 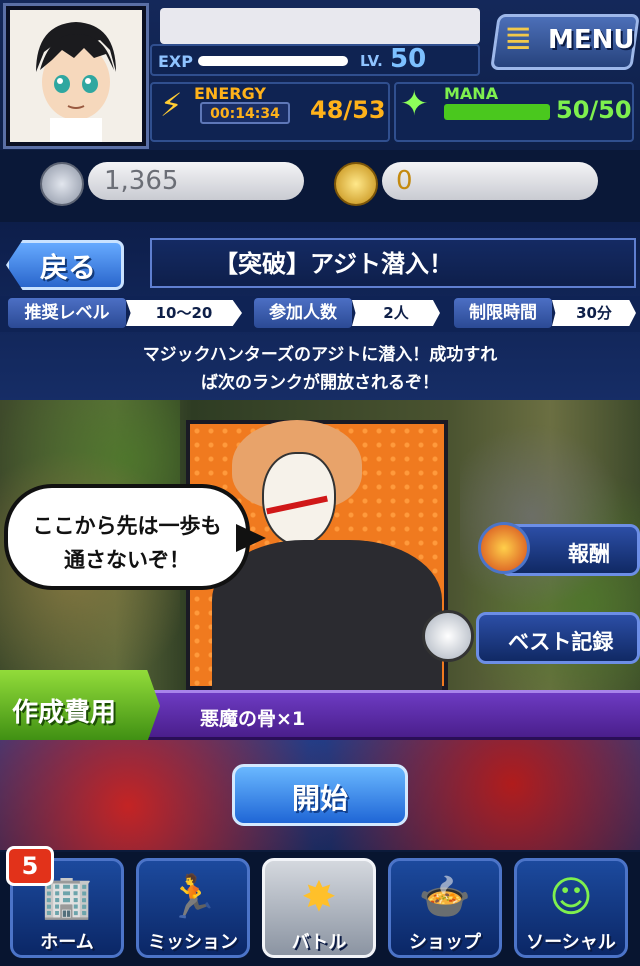 I want to click on menu-button-label: MENU, so click(x=591, y=40).